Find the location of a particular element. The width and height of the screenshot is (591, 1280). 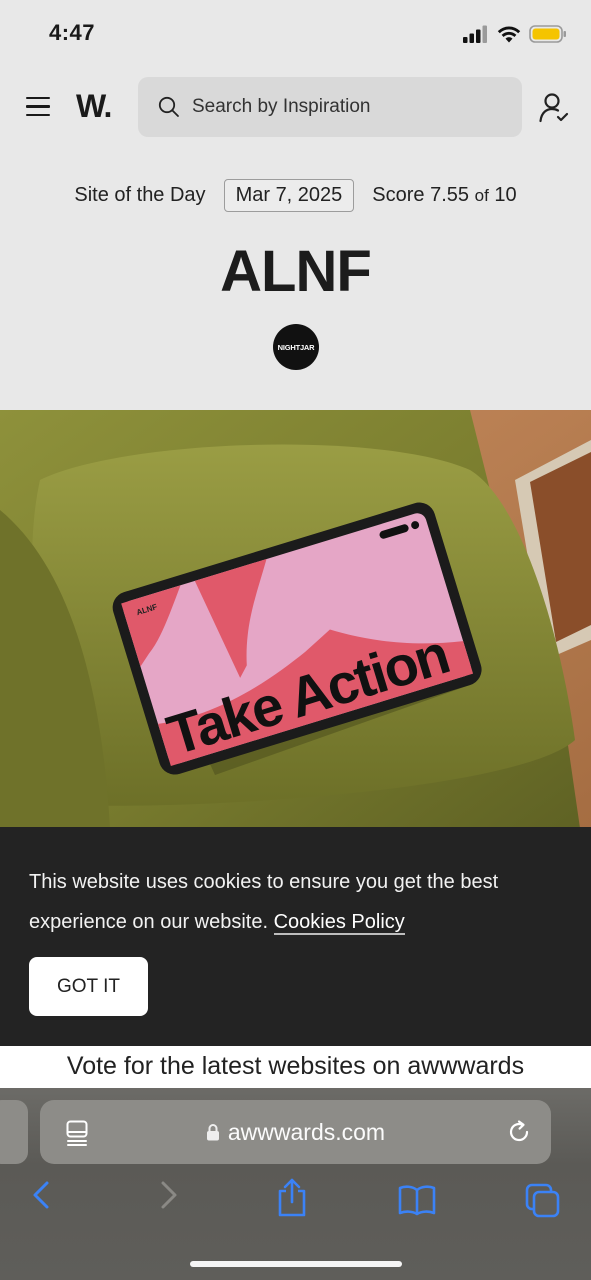

status-icons is located at coordinates (515, 34).